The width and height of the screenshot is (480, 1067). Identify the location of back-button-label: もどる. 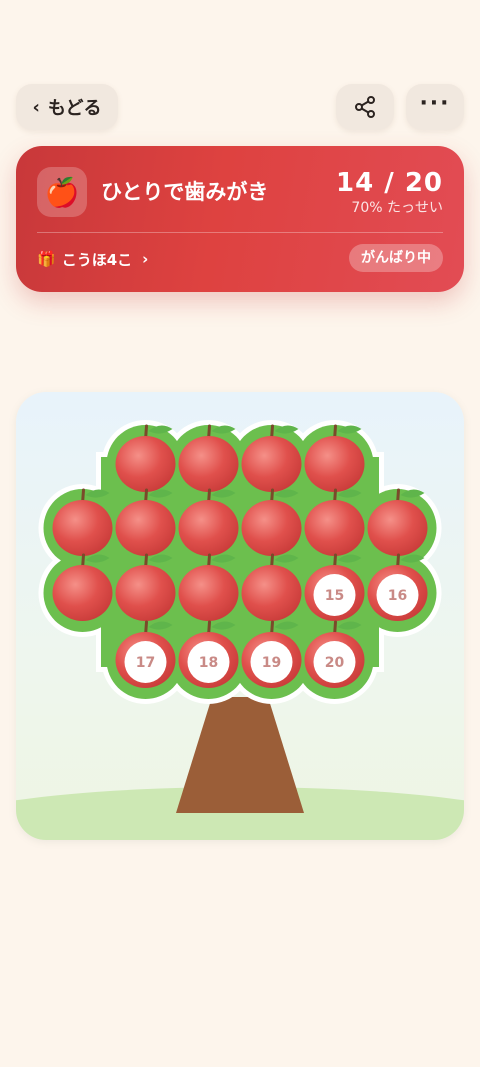
(74, 108).